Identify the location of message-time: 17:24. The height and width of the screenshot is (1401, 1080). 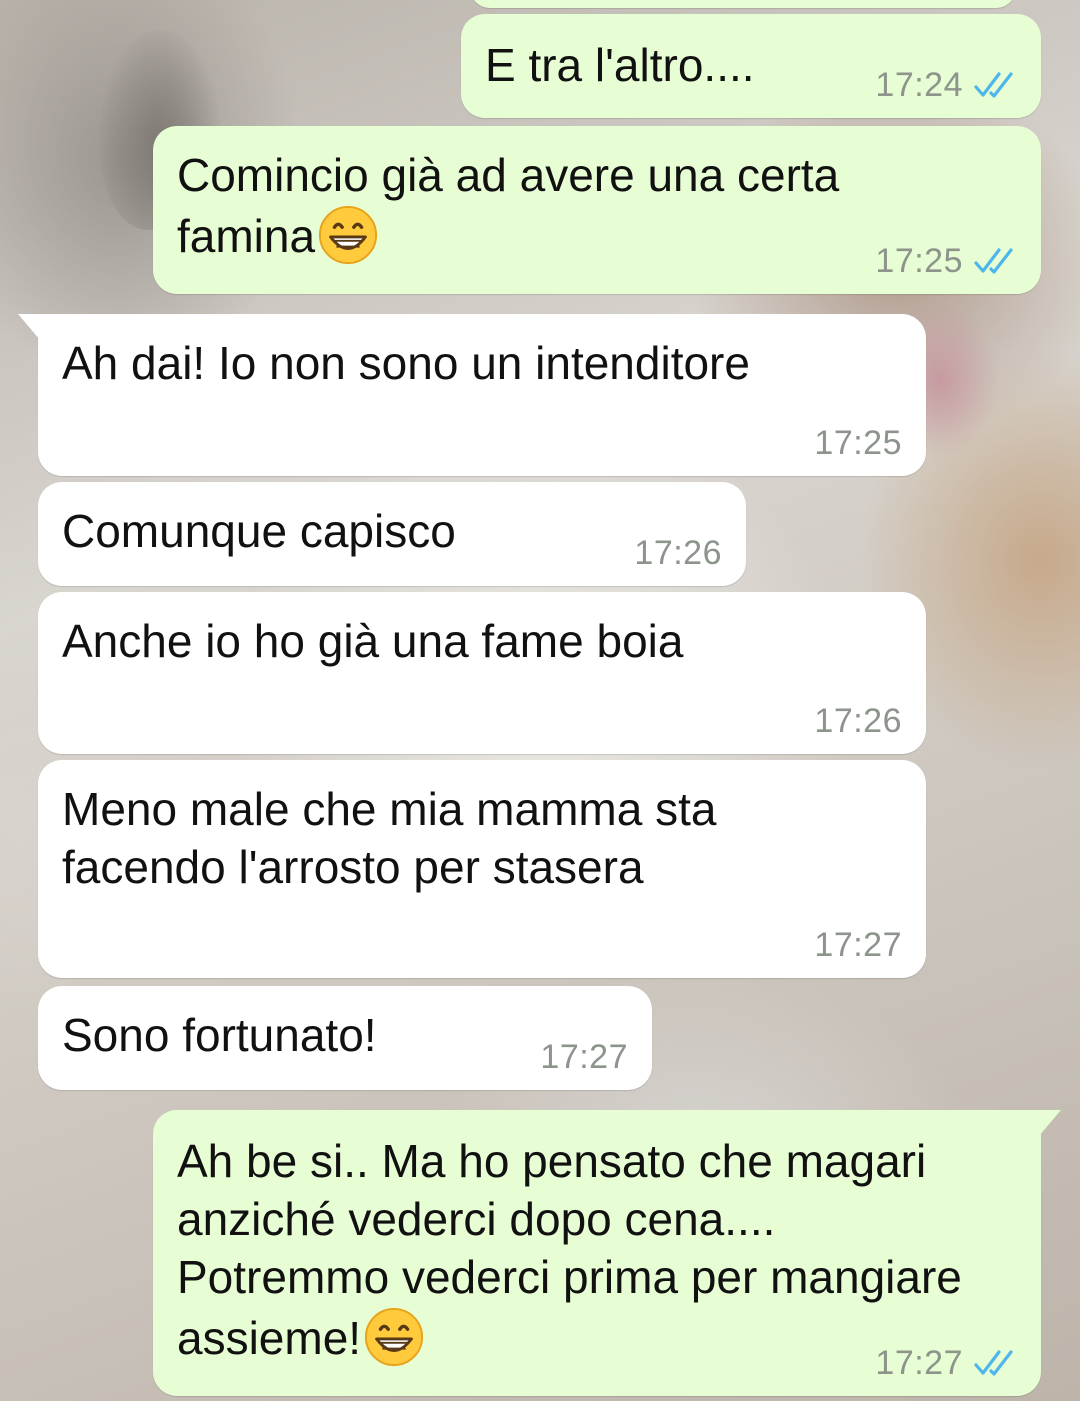
(919, 84).